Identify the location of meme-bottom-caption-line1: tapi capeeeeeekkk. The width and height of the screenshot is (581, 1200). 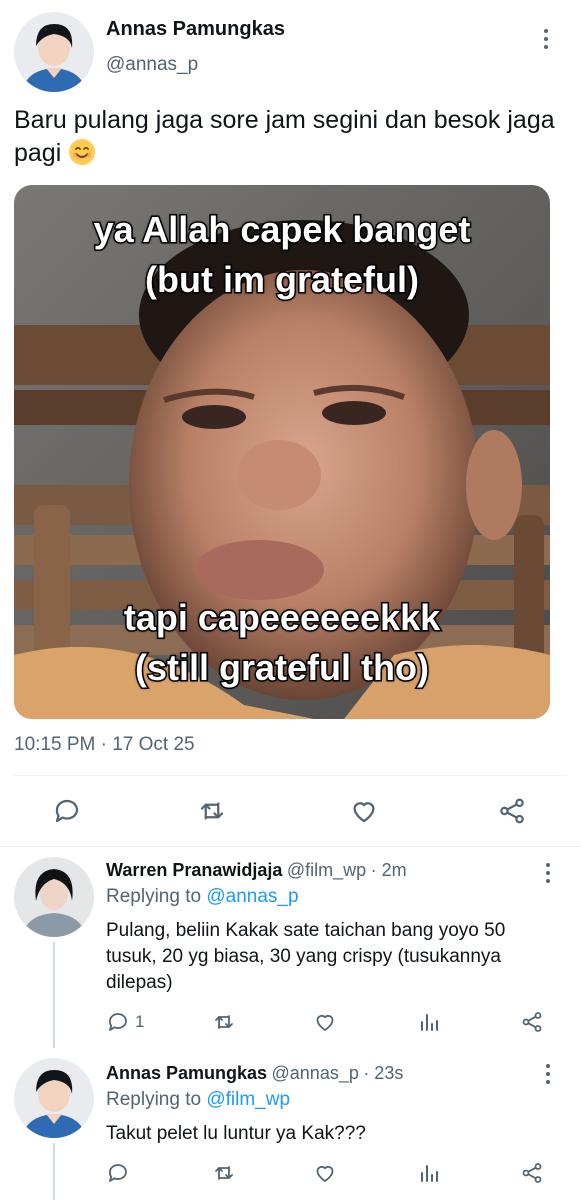
(281, 618).